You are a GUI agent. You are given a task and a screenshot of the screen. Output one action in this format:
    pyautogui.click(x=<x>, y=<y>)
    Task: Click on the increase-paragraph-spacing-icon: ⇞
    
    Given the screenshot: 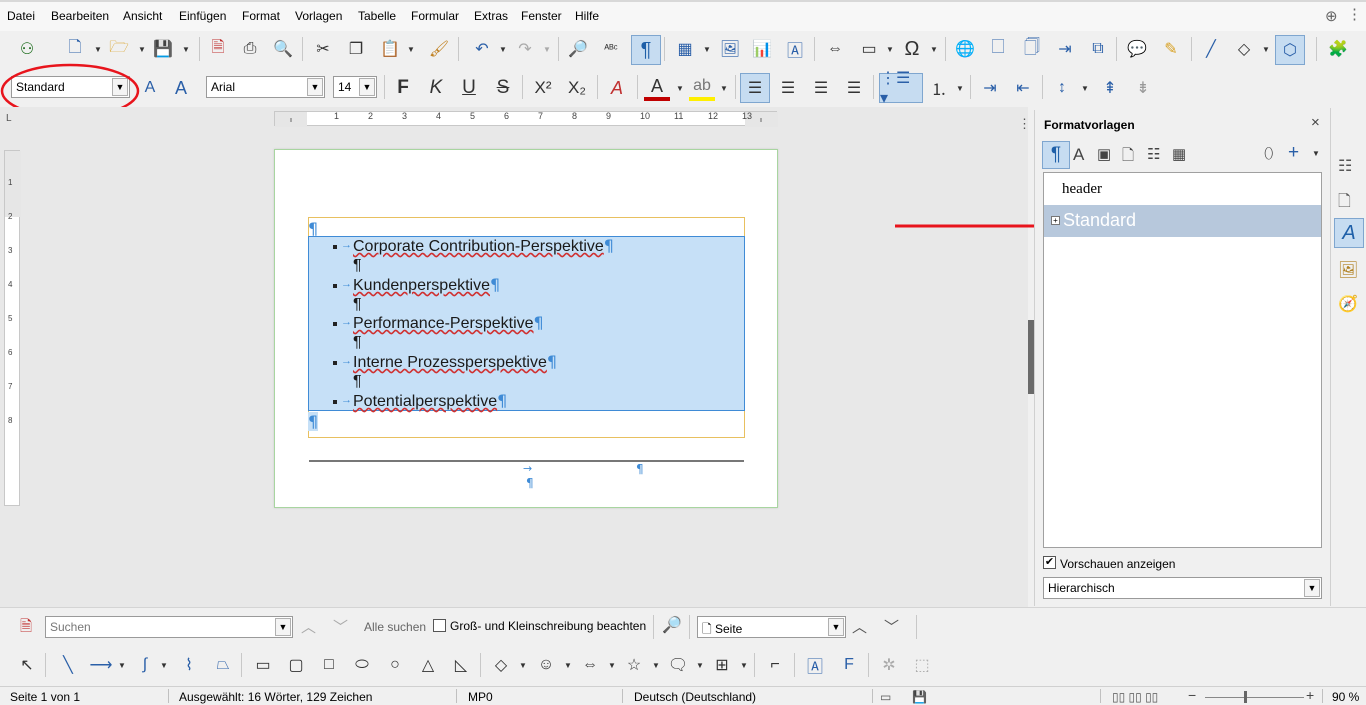 What is the action you would take?
    pyautogui.click(x=1110, y=88)
    